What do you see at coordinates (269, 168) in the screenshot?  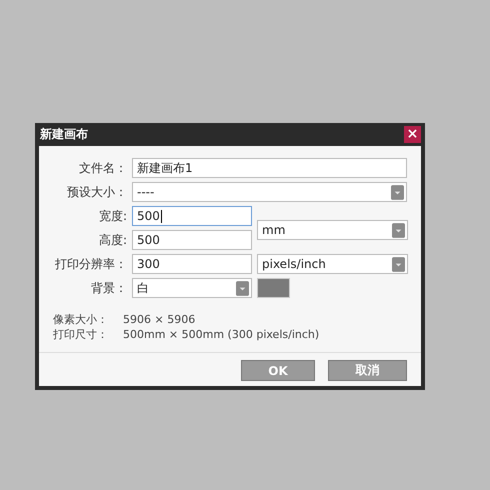 I see `input-field: 新建画布1` at bounding box center [269, 168].